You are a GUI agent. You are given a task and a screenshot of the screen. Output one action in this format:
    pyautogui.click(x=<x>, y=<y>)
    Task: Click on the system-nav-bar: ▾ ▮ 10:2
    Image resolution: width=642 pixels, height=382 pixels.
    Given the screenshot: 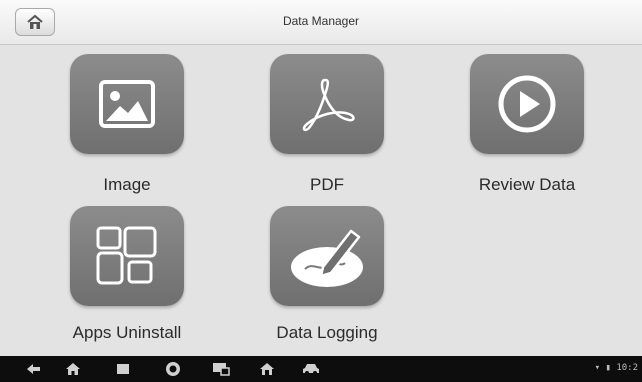 What is the action you would take?
    pyautogui.click(x=321, y=369)
    